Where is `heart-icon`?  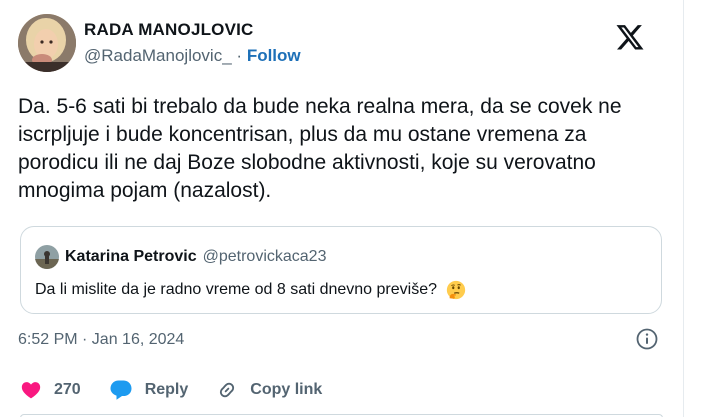
heart-icon is located at coordinates (31, 390).